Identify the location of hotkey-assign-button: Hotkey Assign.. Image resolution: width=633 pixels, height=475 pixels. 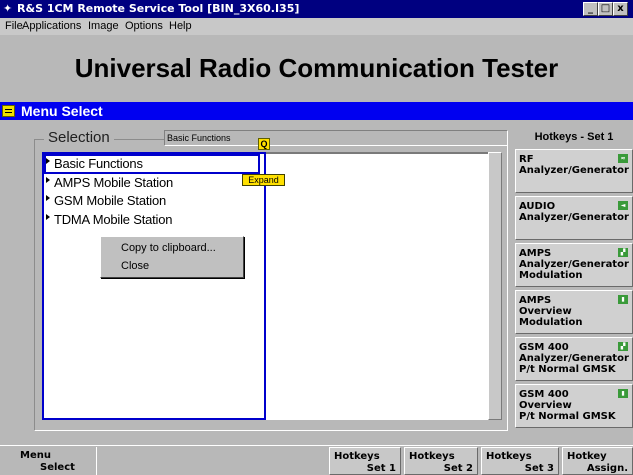
(597, 461).